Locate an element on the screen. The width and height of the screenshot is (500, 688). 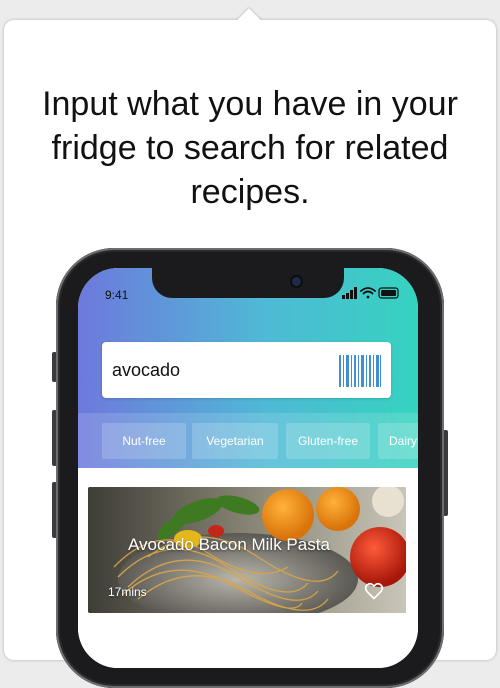
search-box is located at coordinates (246, 370).